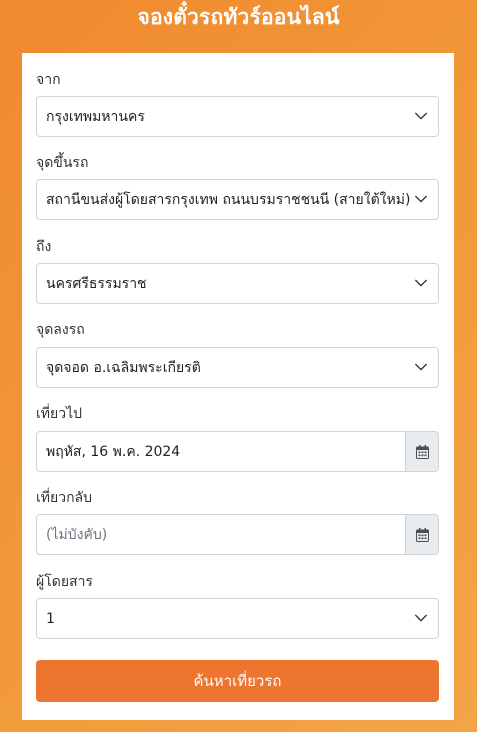 This screenshot has height=732, width=477. I want to click on to-value: นครศรีธรรมราช, so click(96, 283).